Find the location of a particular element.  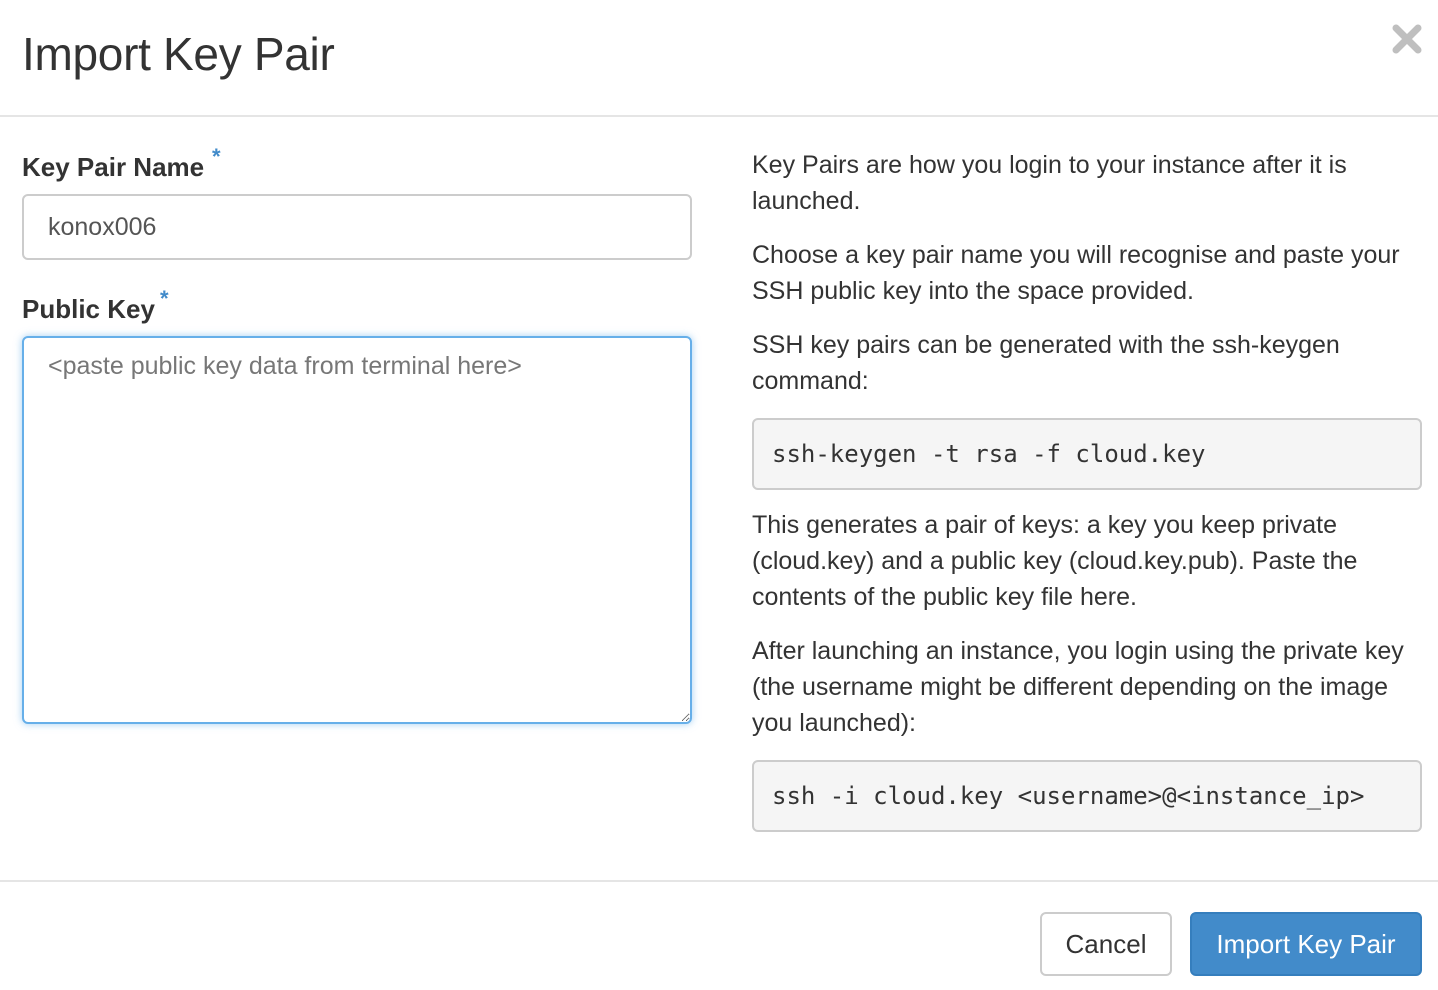

public-key-label: Public Key is located at coordinates (88, 309).